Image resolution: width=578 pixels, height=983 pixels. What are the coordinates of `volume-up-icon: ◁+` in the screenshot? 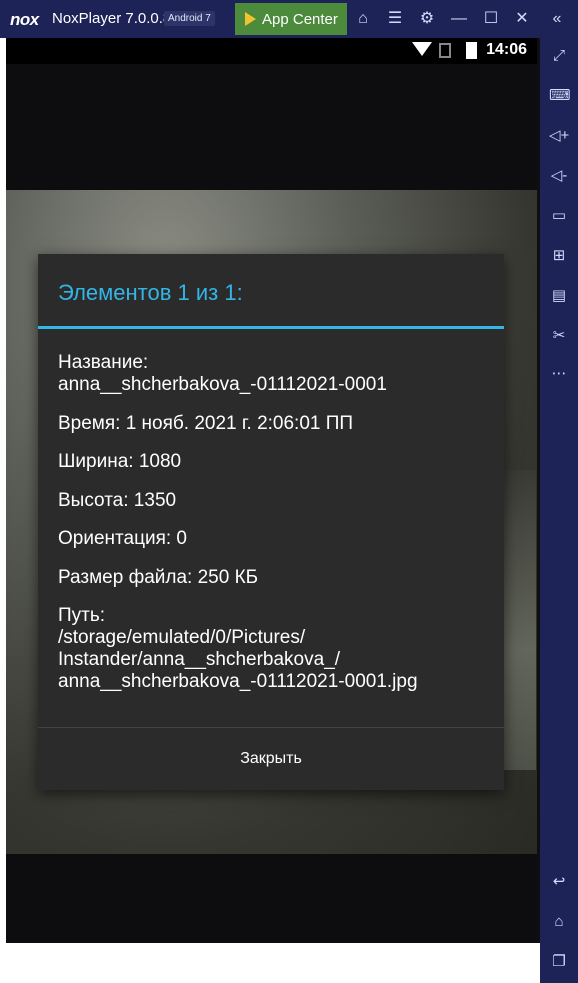 It's located at (559, 136).